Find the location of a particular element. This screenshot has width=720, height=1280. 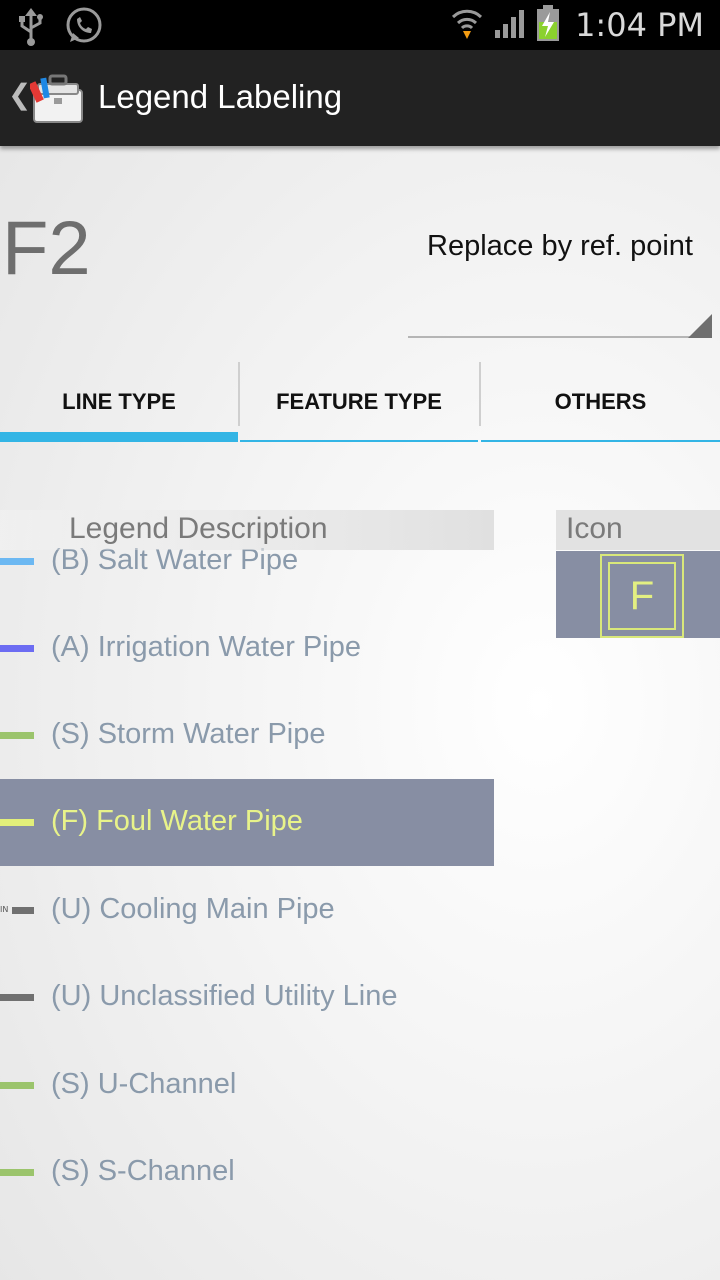

status-bar: 1:04 PM is located at coordinates (360, 25).